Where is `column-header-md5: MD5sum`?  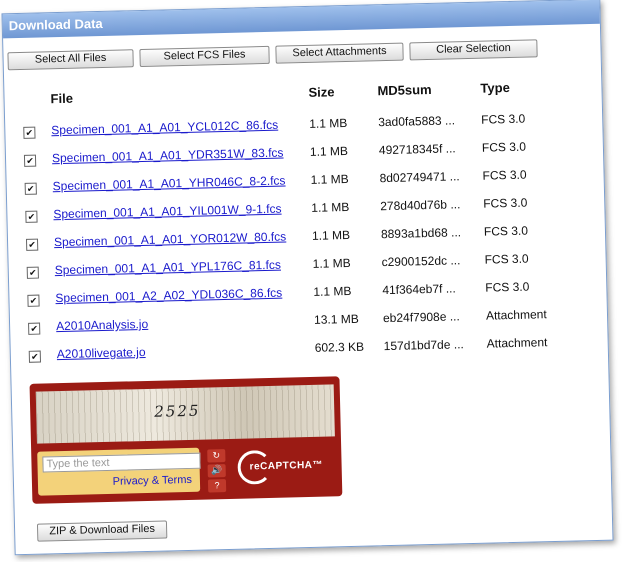 column-header-md5: MD5sum is located at coordinates (404, 90).